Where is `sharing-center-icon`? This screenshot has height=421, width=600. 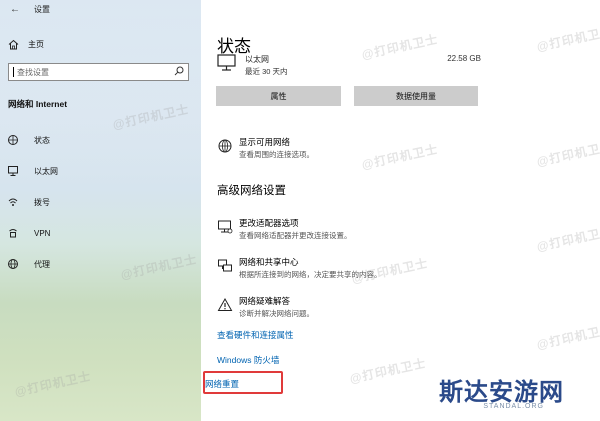
sharing-center-icon is located at coordinates (225, 266).